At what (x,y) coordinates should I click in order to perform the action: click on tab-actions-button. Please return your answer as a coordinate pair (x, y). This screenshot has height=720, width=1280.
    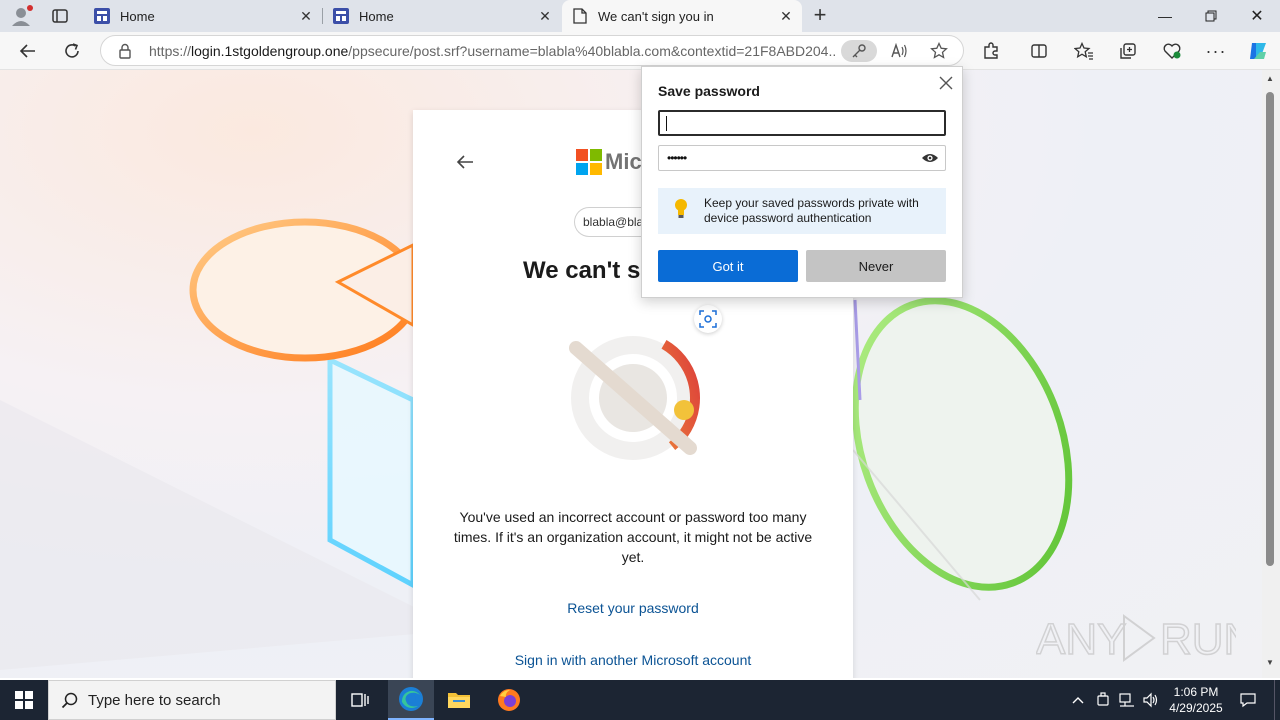
    Looking at the image, I should click on (60, 16).